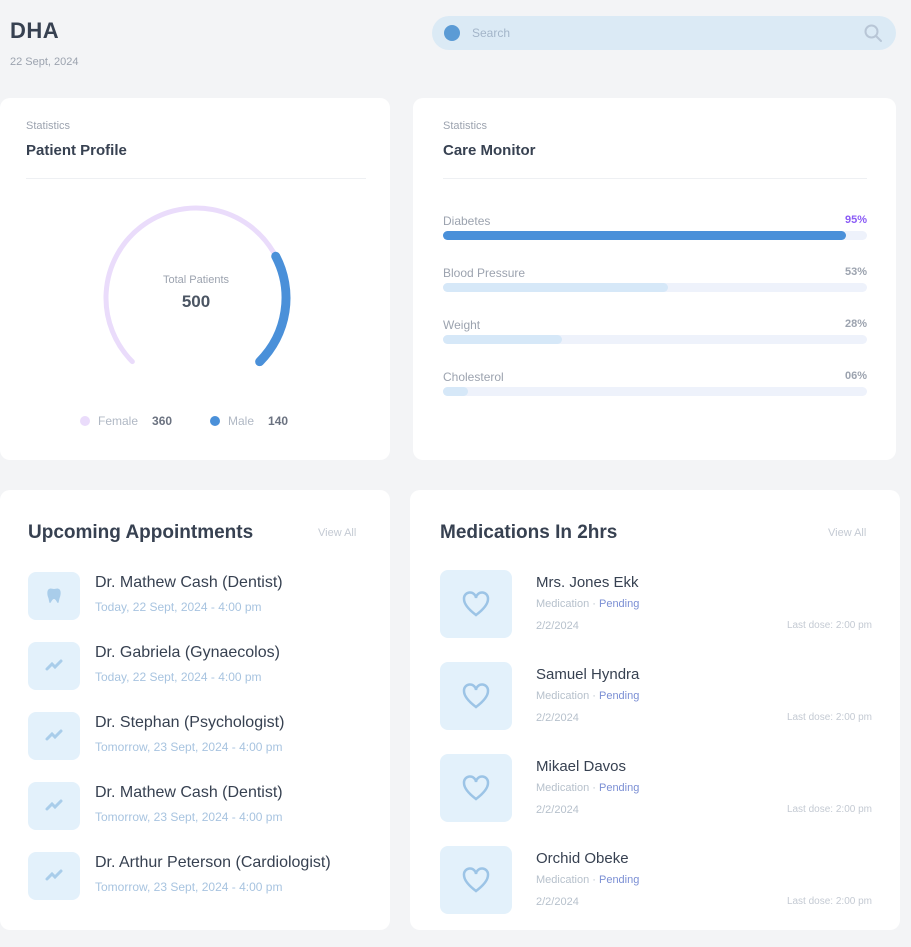  I want to click on gauge-label: Total Patients, so click(196, 280).